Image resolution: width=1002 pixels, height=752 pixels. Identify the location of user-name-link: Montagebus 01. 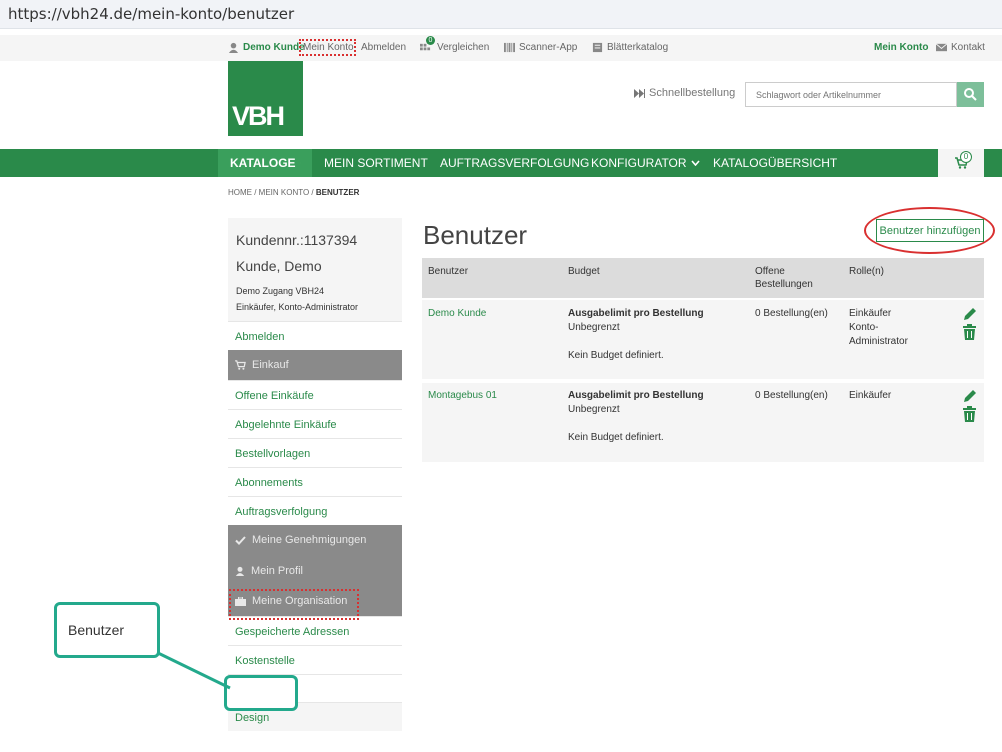
(462, 396).